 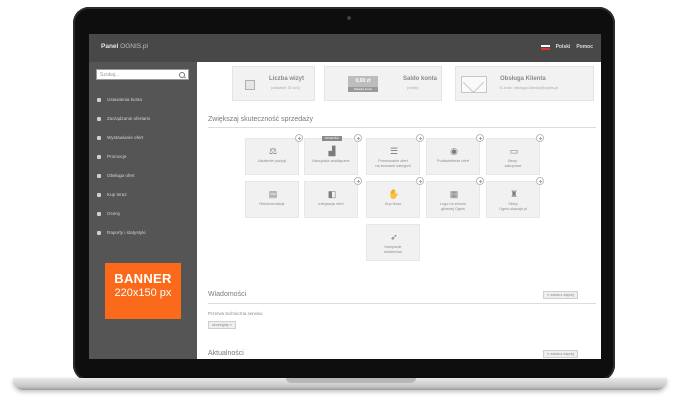 I want to click on tile-label: Kup teraz, so click(x=393, y=204).